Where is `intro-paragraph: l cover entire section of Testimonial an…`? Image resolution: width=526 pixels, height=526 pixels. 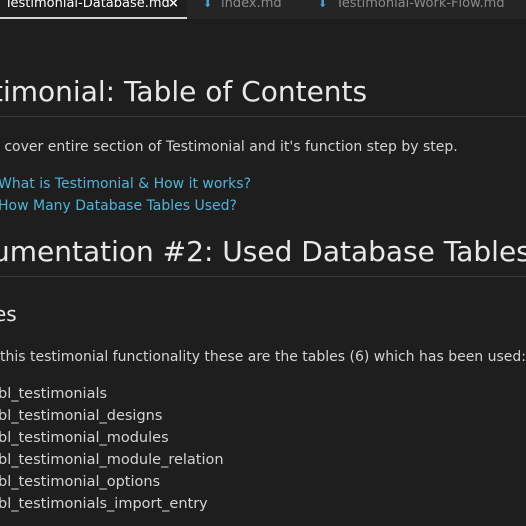 intro-paragraph: l cover entire section of Testimonial an… is located at coordinates (229, 147).